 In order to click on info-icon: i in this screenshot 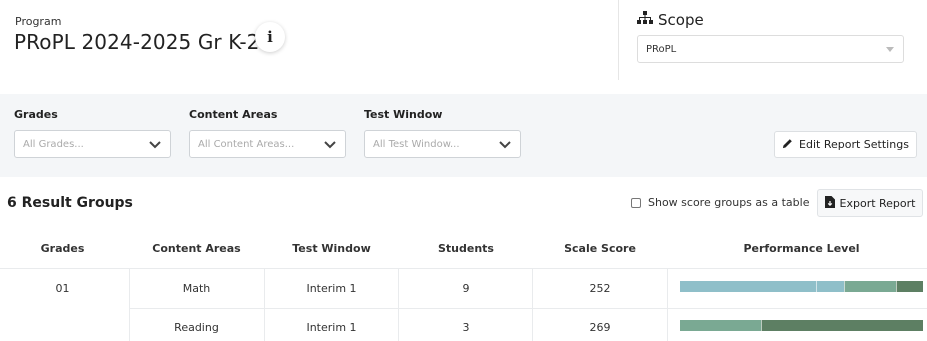, I will do `click(270, 37)`.